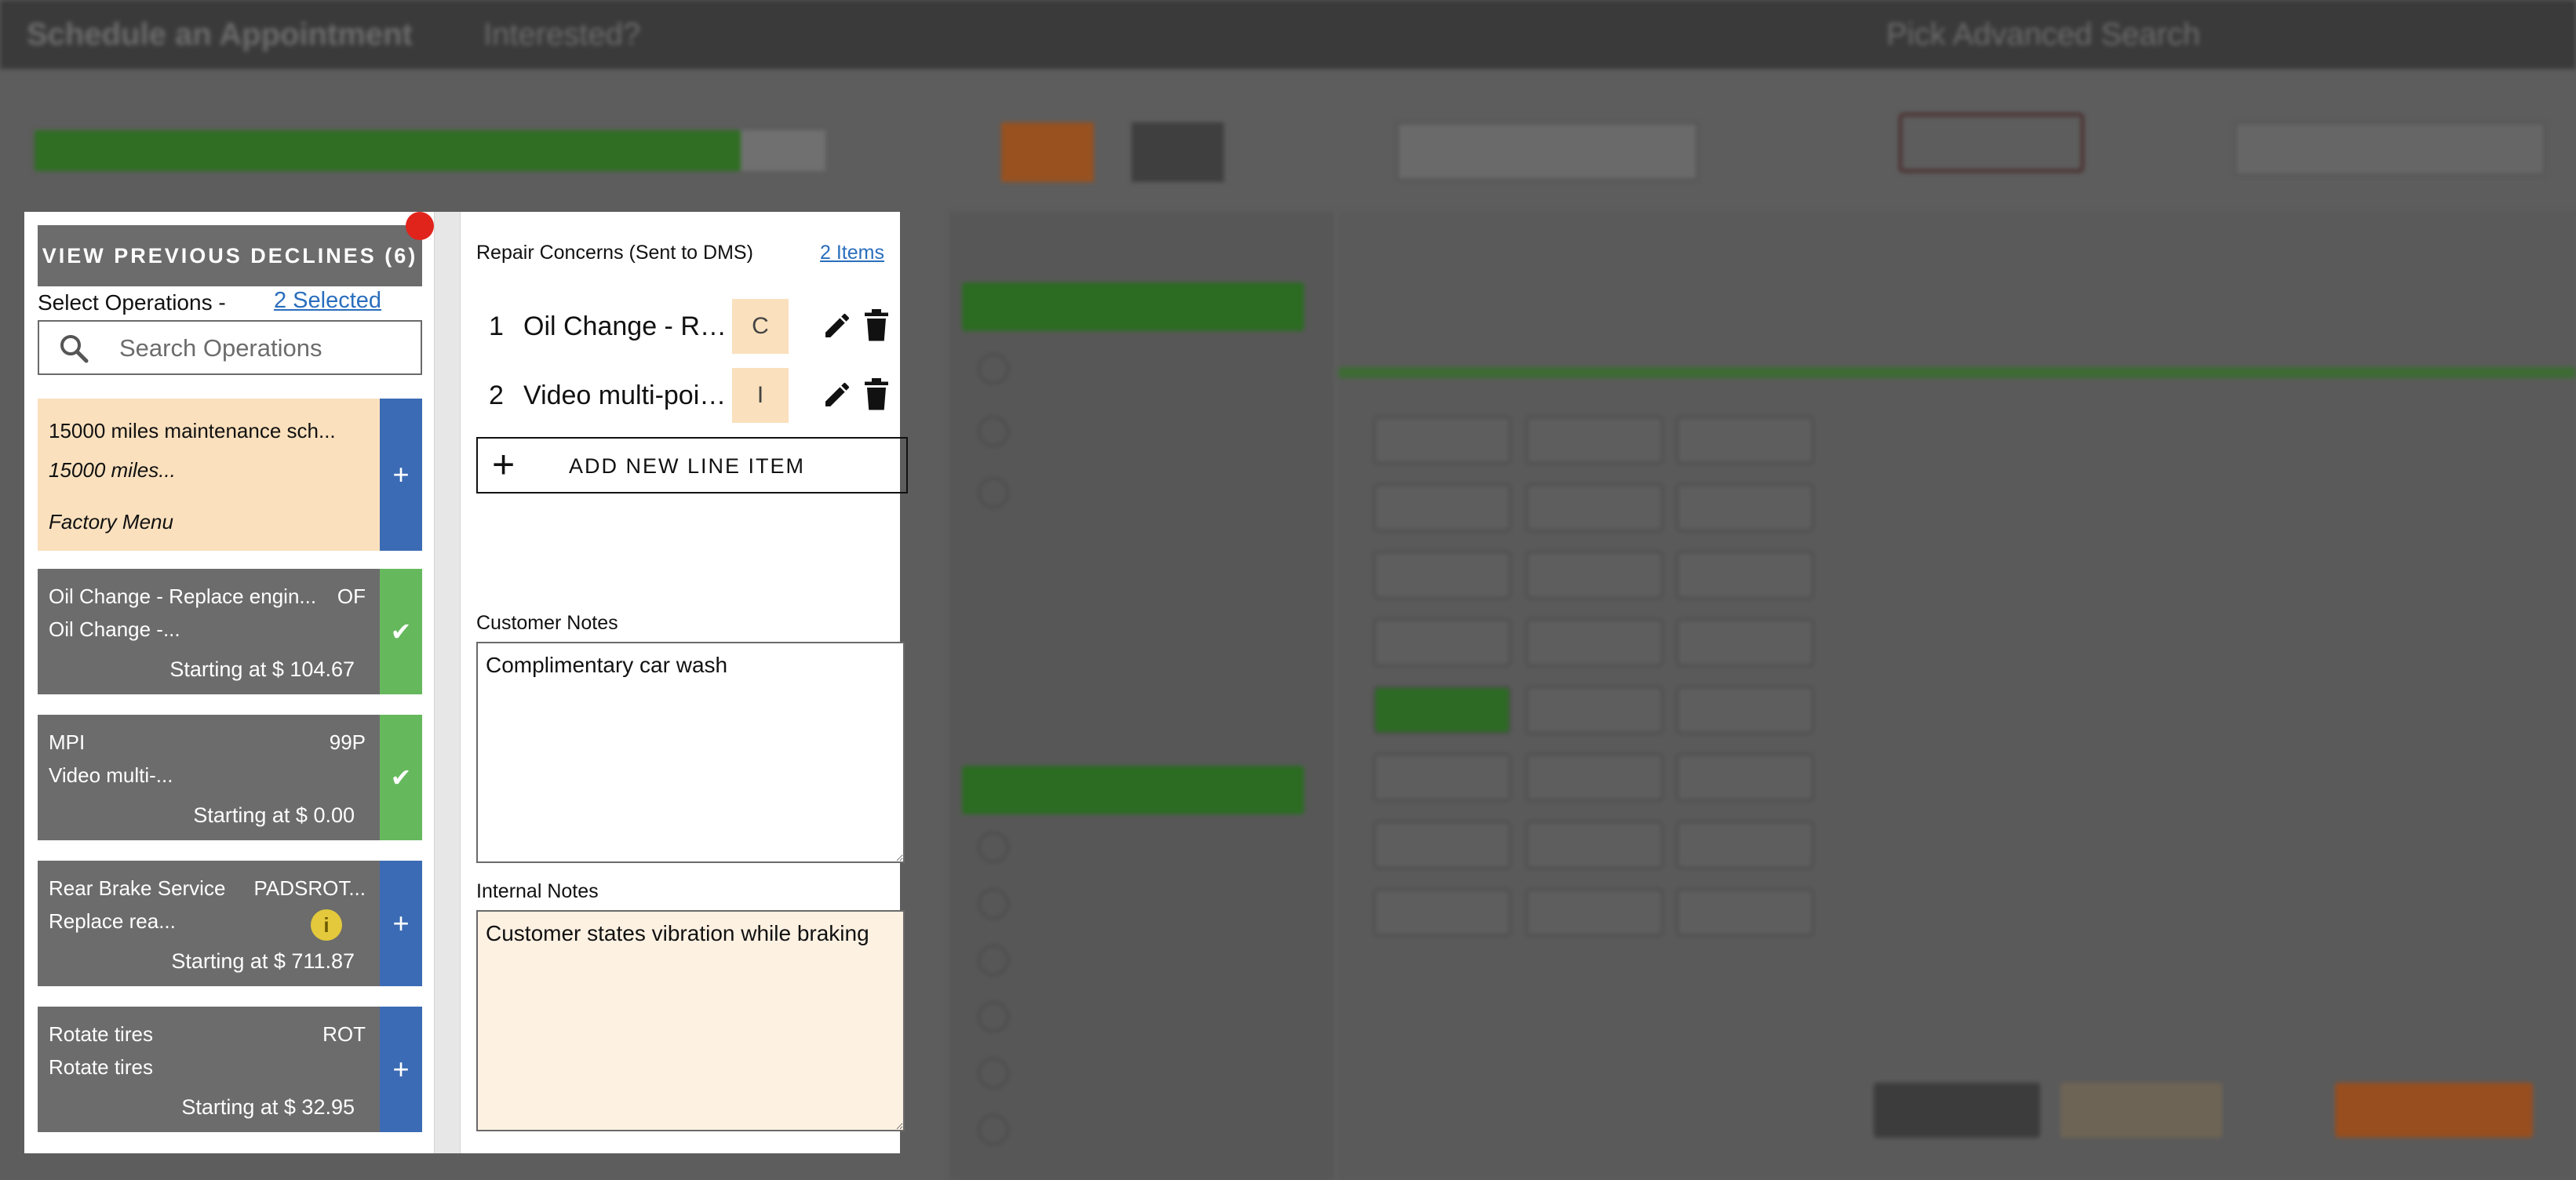  Describe the element at coordinates (504, 464) in the screenshot. I see `plus-icon: +` at that location.